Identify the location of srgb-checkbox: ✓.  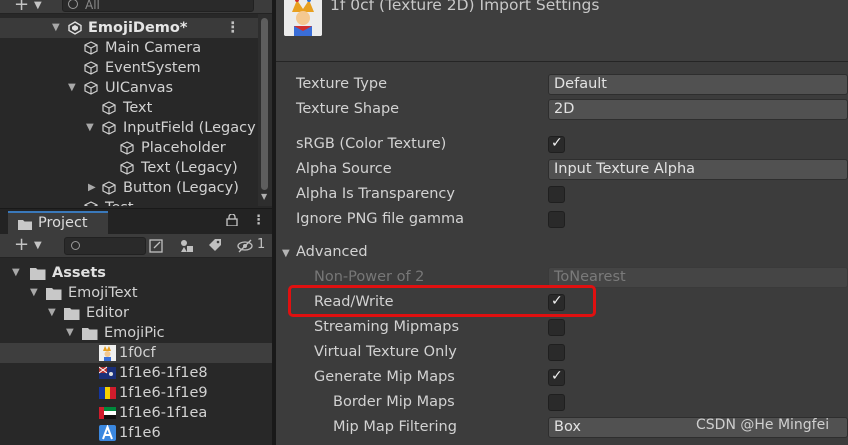
(556, 144).